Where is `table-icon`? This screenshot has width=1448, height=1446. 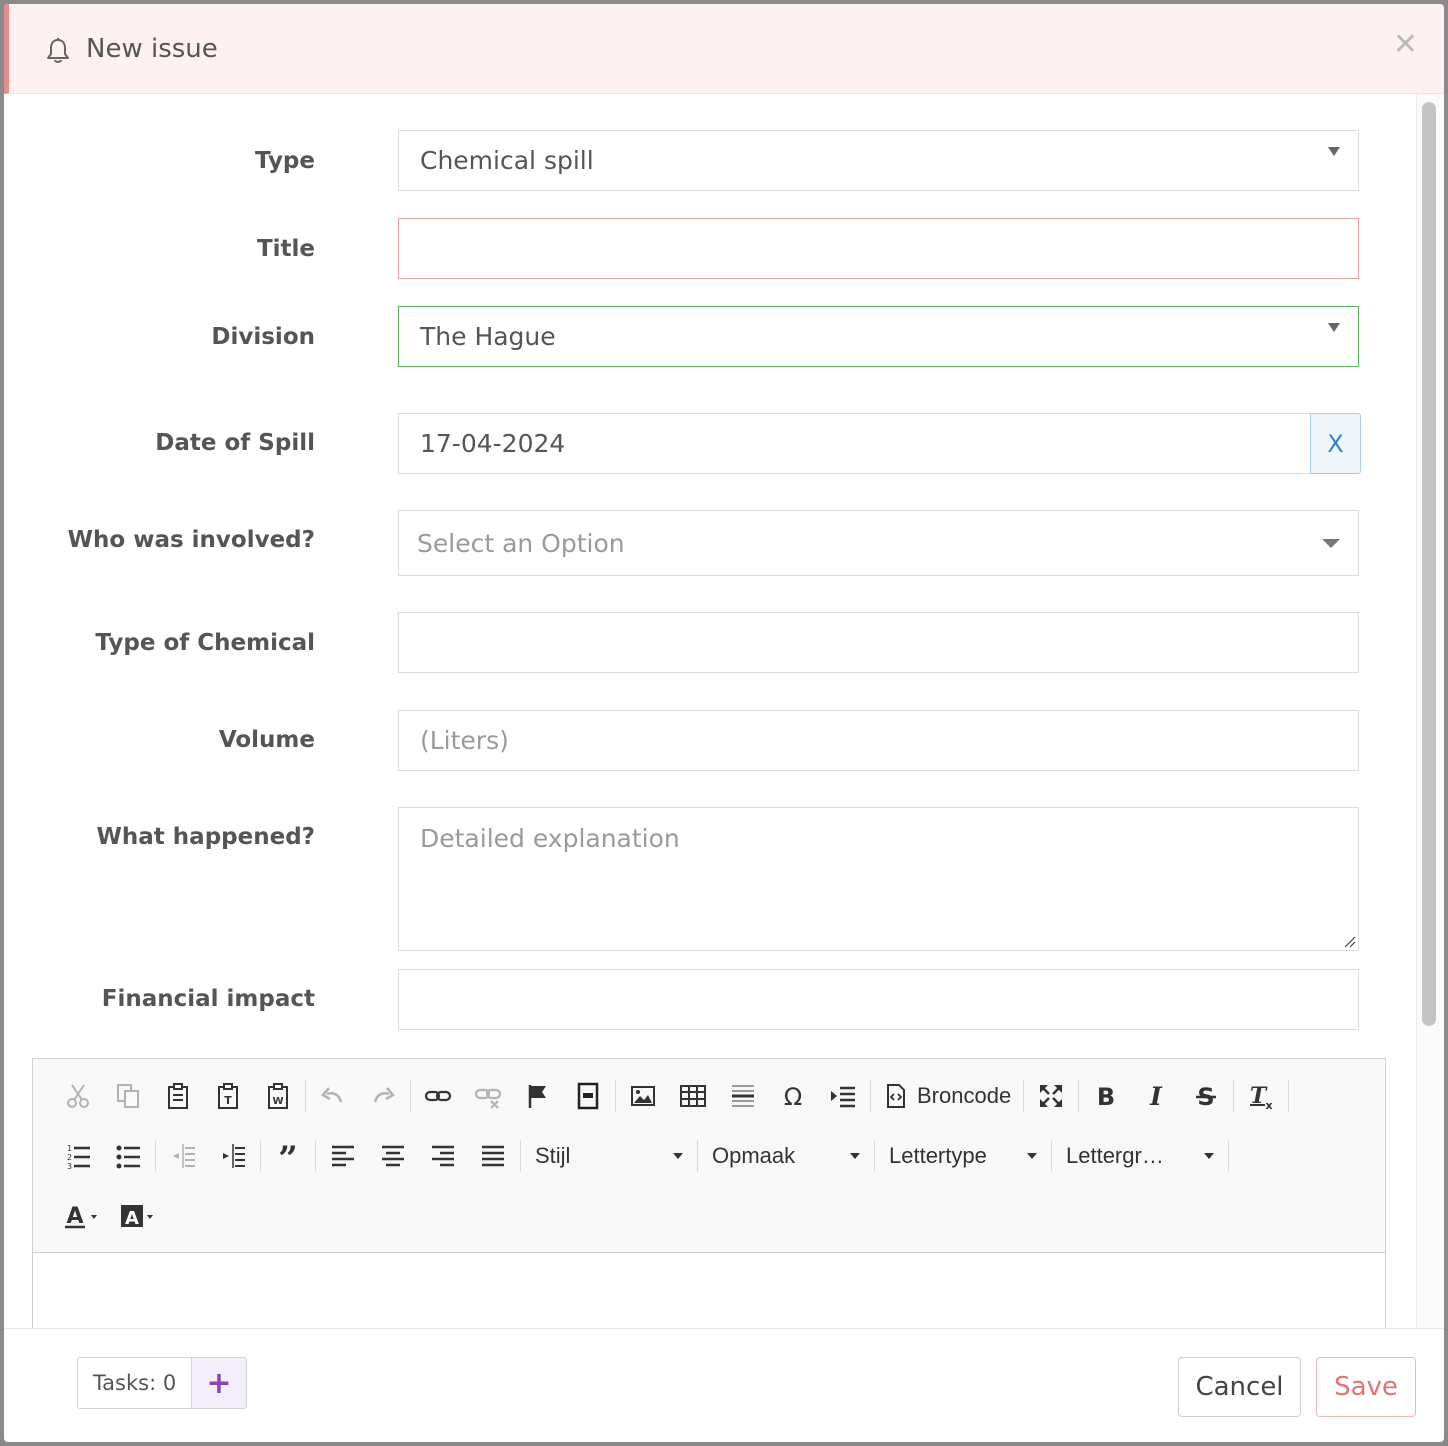
table-icon is located at coordinates (693, 1096).